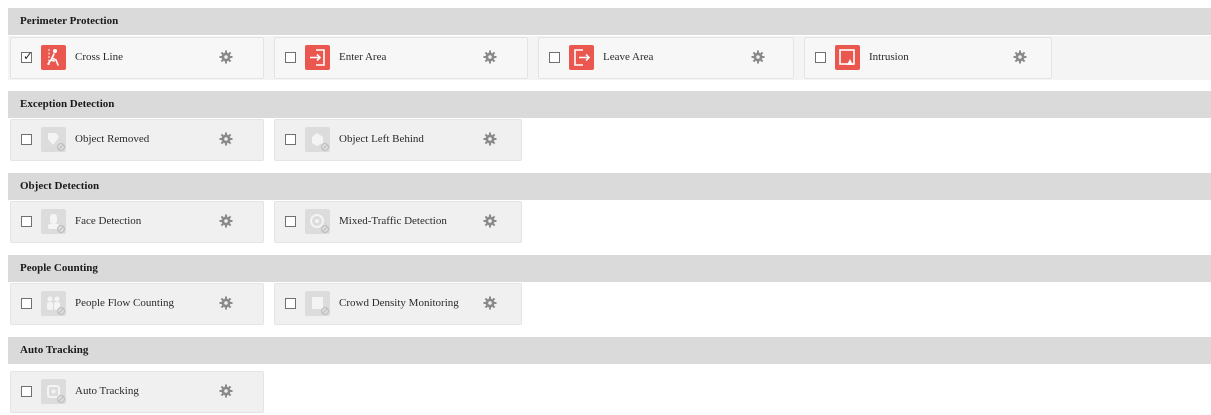 Image resolution: width=1211 pixels, height=415 pixels. What do you see at coordinates (393, 221) in the screenshot?
I see `mixed-traffic-detection-label: Mixed-Traffic Detection` at bounding box center [393, 221].